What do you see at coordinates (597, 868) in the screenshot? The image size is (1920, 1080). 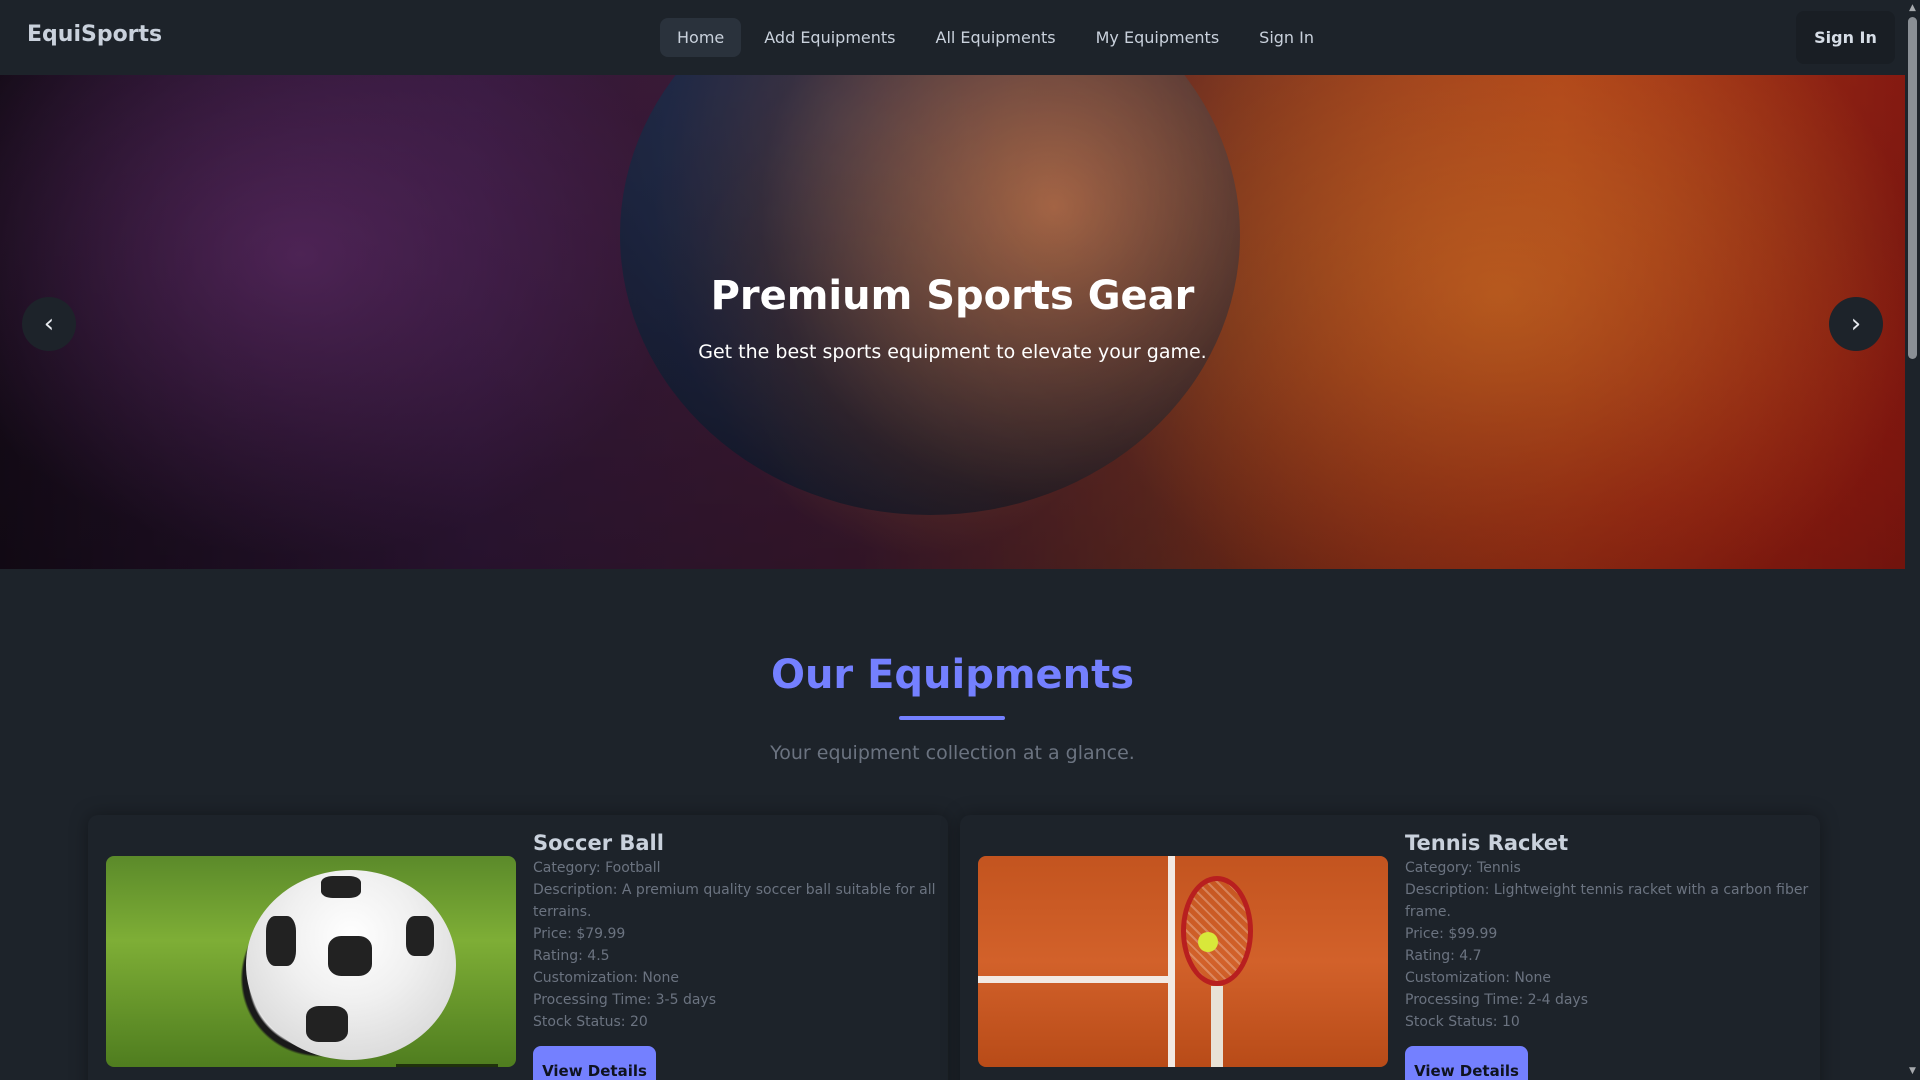 I see `card-category: Category: Football` at bounding box center [597, 868].